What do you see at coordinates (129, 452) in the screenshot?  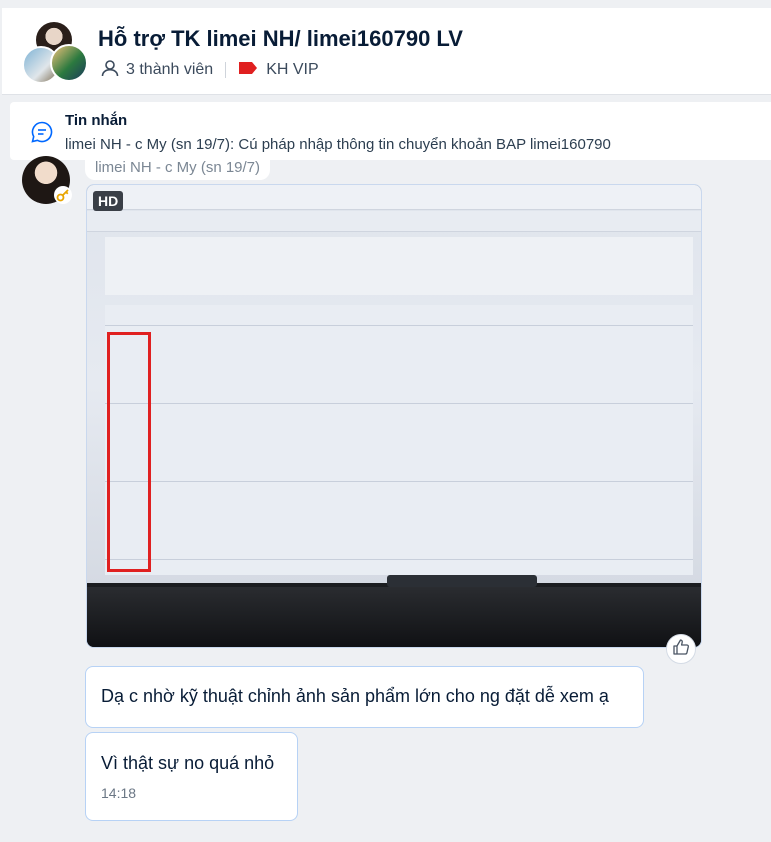 I see `highlight-box` at bounding box center [129, 452].